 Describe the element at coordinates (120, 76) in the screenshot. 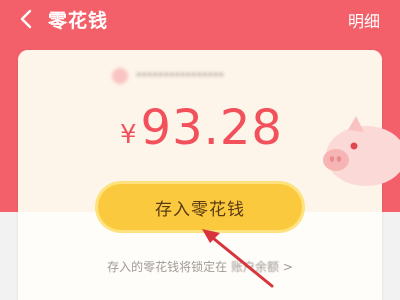

I see `account-icon` at that location.